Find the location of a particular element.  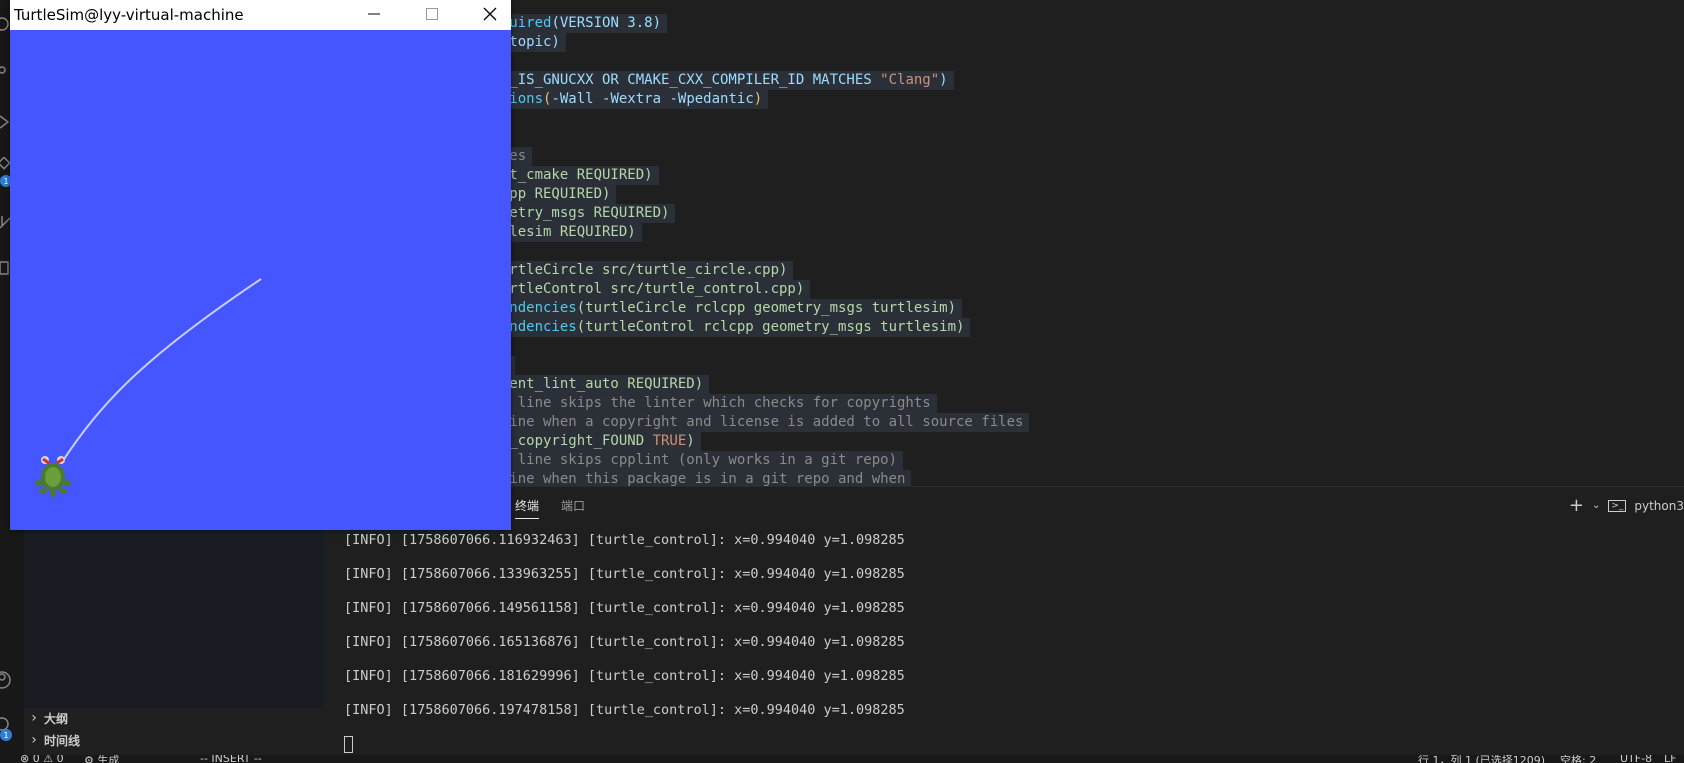

code-token: TRUE is located at coordinates (669, 441).